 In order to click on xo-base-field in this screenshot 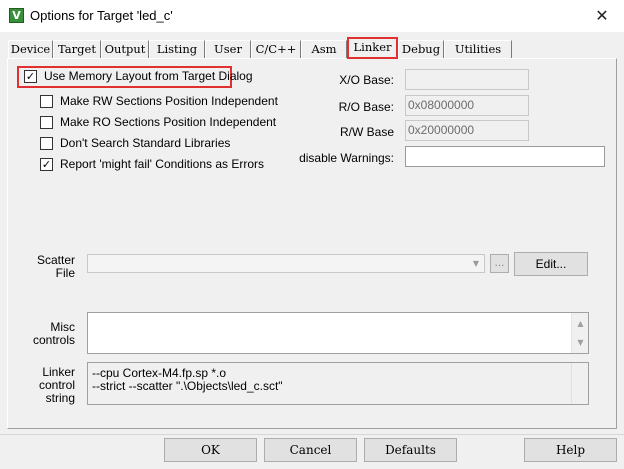, I will do `click(467, 79)`.